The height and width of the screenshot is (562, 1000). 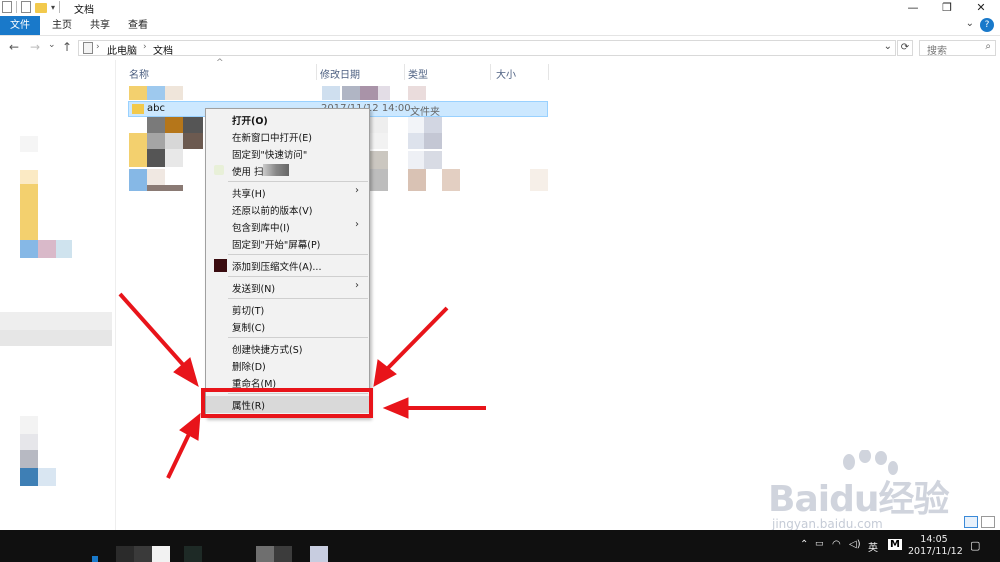 I want to click on arrow-lower-left-shaft, so click(x=179, y=455).